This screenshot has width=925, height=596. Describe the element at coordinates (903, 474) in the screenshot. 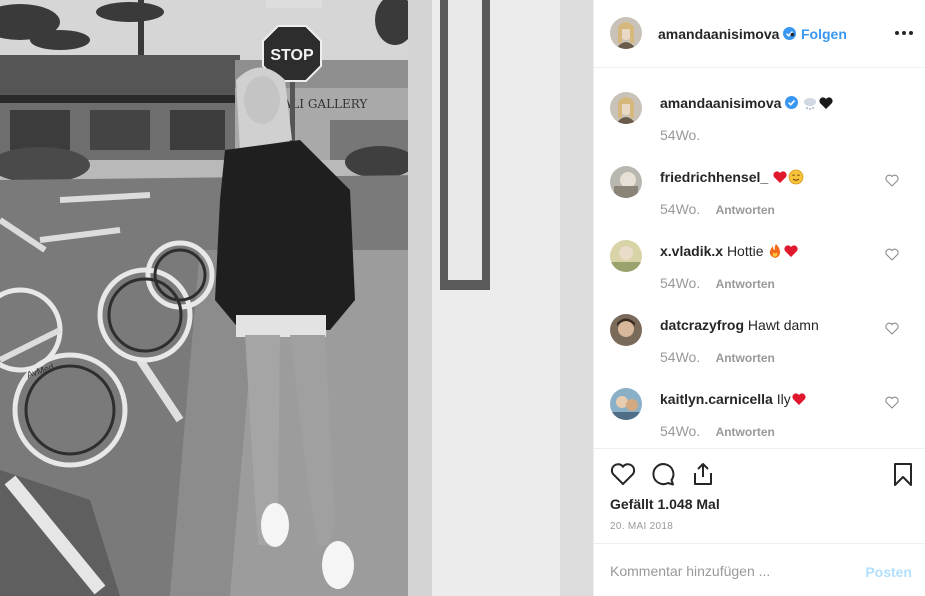

I see `bookmark-icon` at that location.